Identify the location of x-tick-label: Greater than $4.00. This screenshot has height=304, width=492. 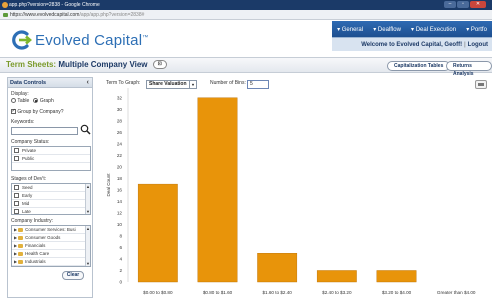
(456, 292).